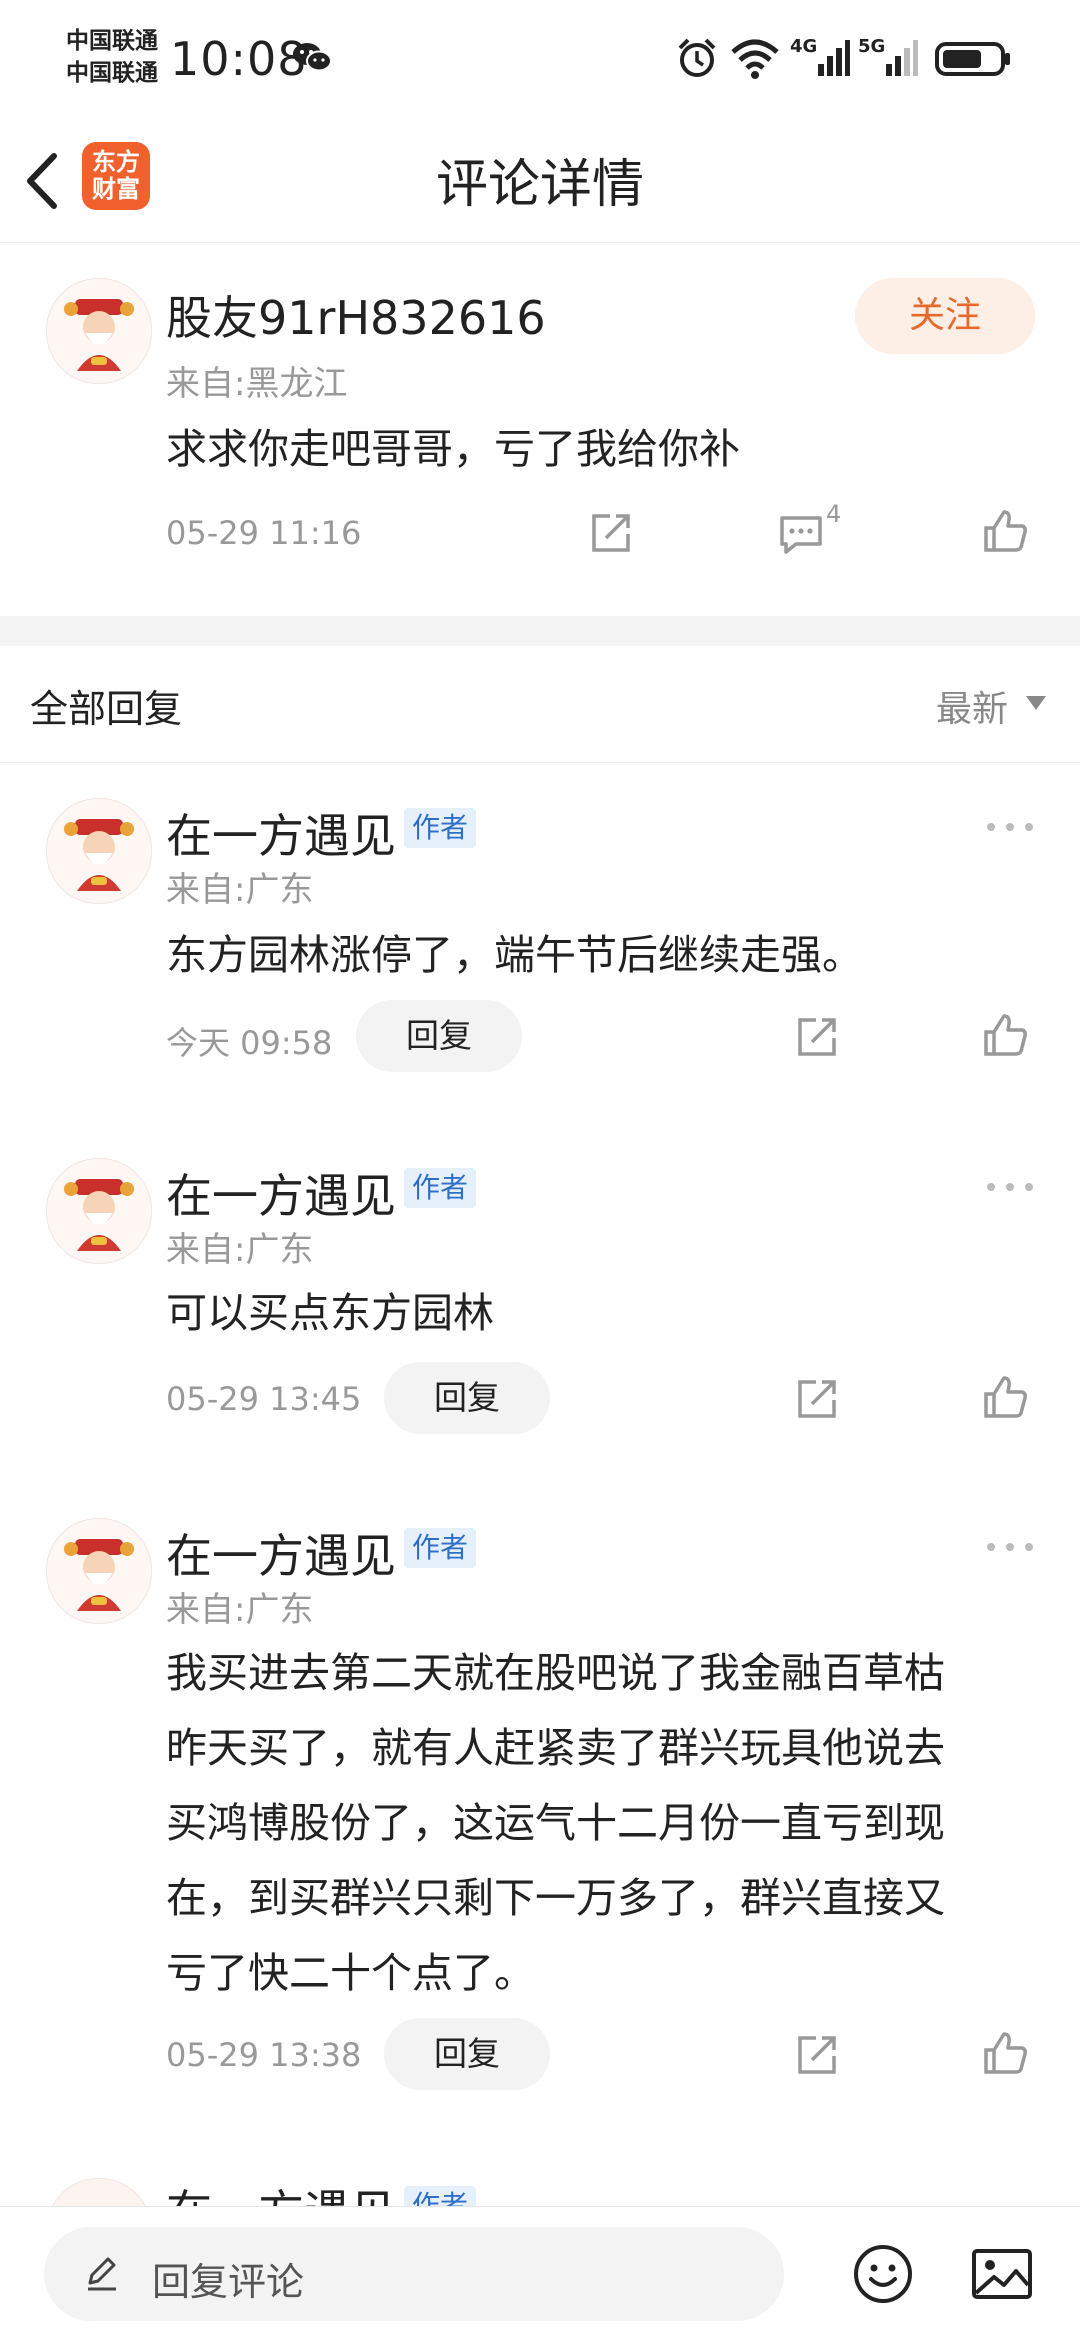 The width and height of the screenshot is (1080, 2341). What do you see at coordinates (330, 1313) in the screenshot?
I see `reply-text: 可以买点东方园林` at bounding box center [330, 1313].